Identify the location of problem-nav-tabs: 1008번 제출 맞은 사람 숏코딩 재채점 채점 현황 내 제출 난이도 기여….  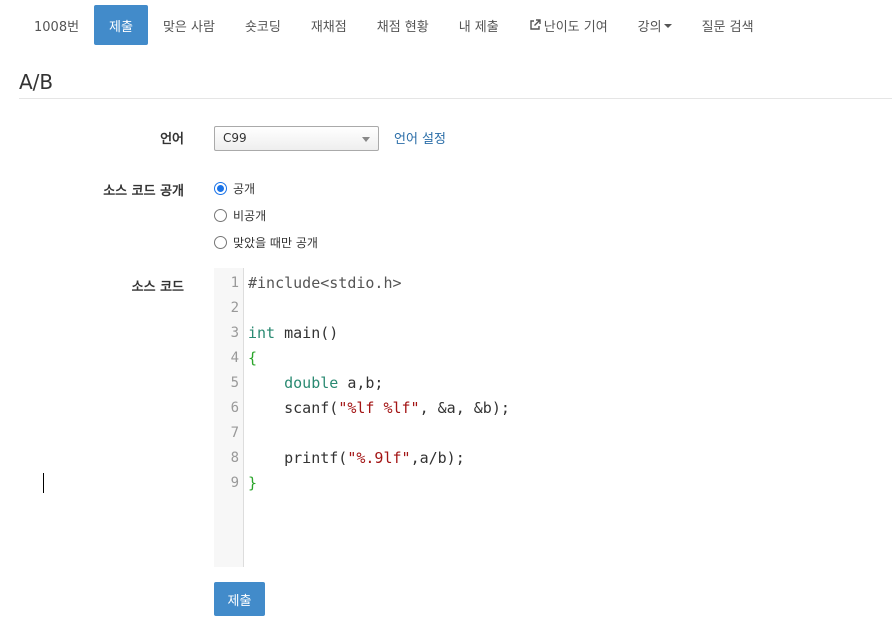
(394, 25).